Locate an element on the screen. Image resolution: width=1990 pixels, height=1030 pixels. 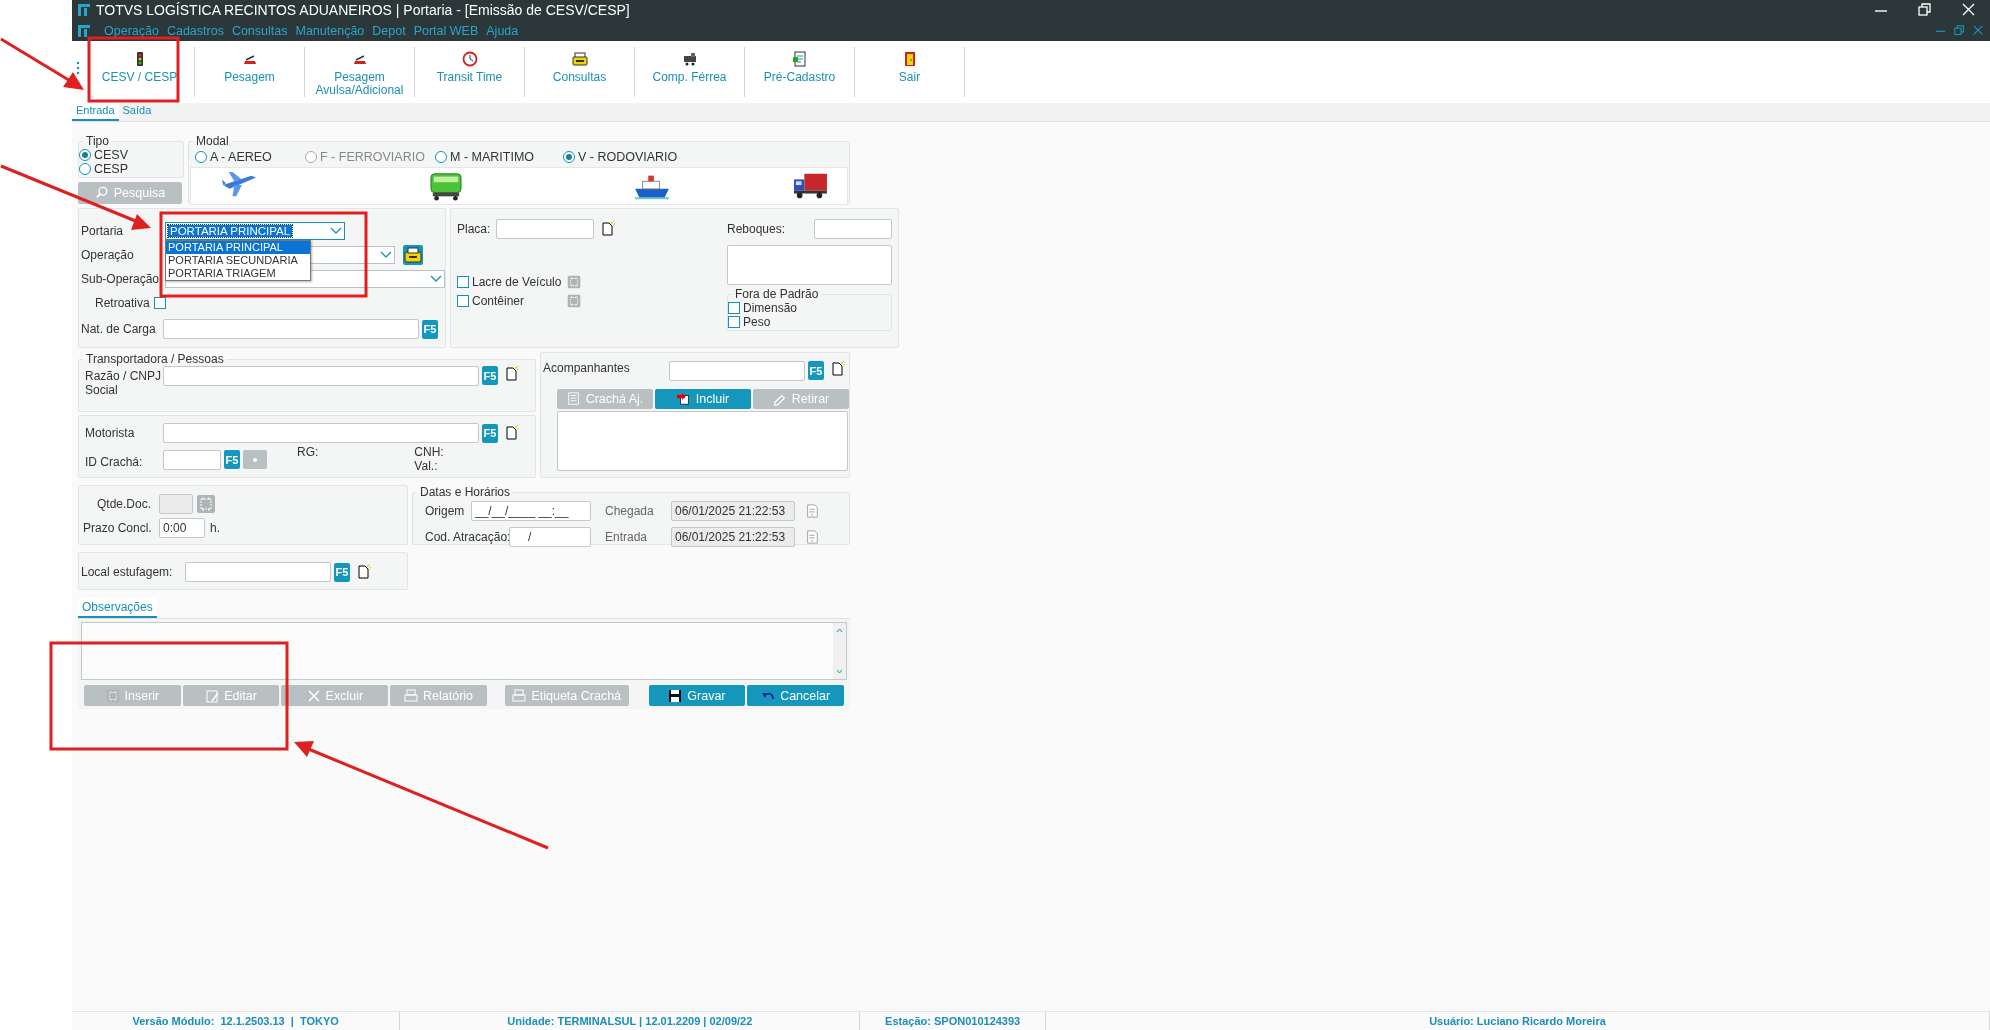
field-label: Lacre de Veículo is located at coordinates (517, 281).